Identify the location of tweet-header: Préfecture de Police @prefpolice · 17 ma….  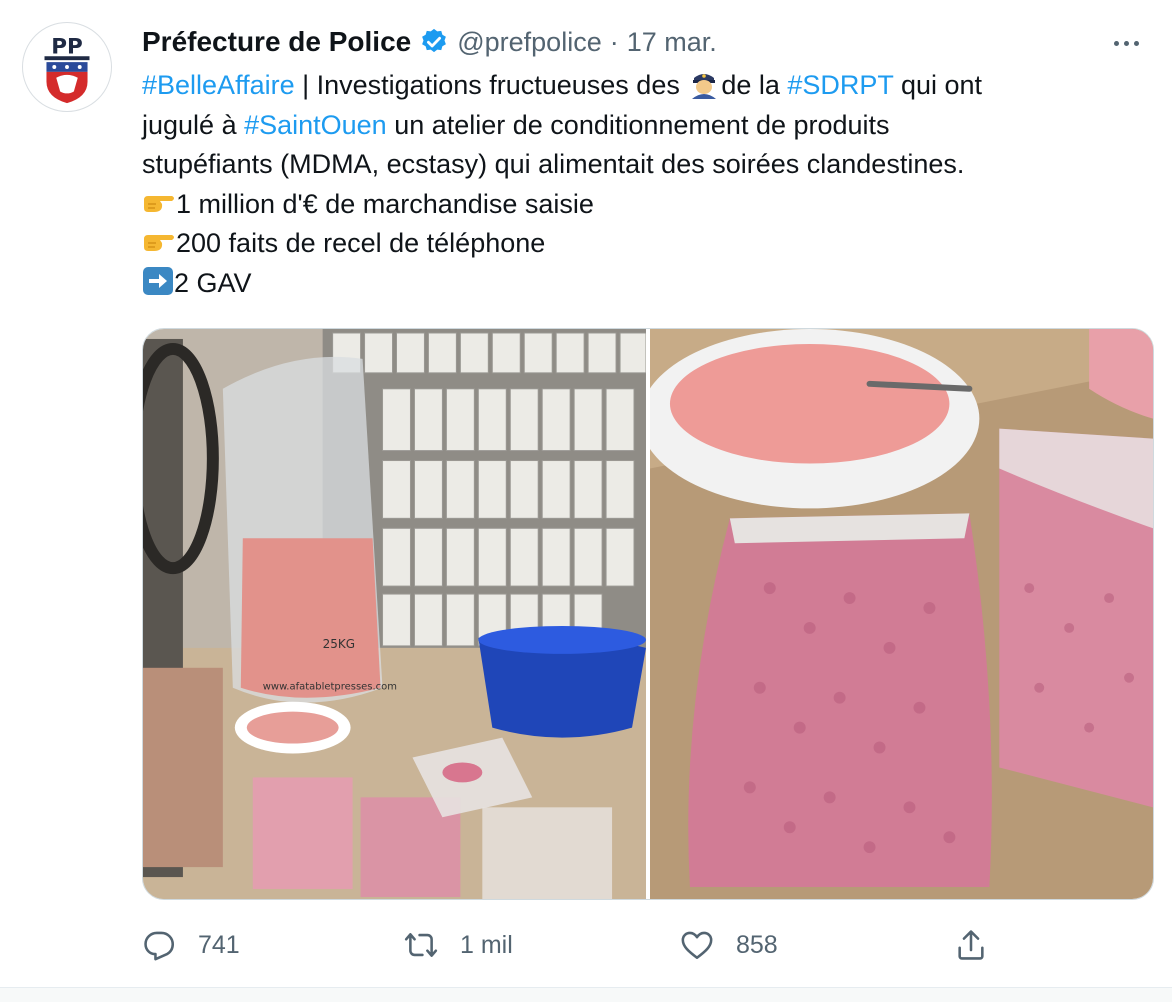
(429, 42).